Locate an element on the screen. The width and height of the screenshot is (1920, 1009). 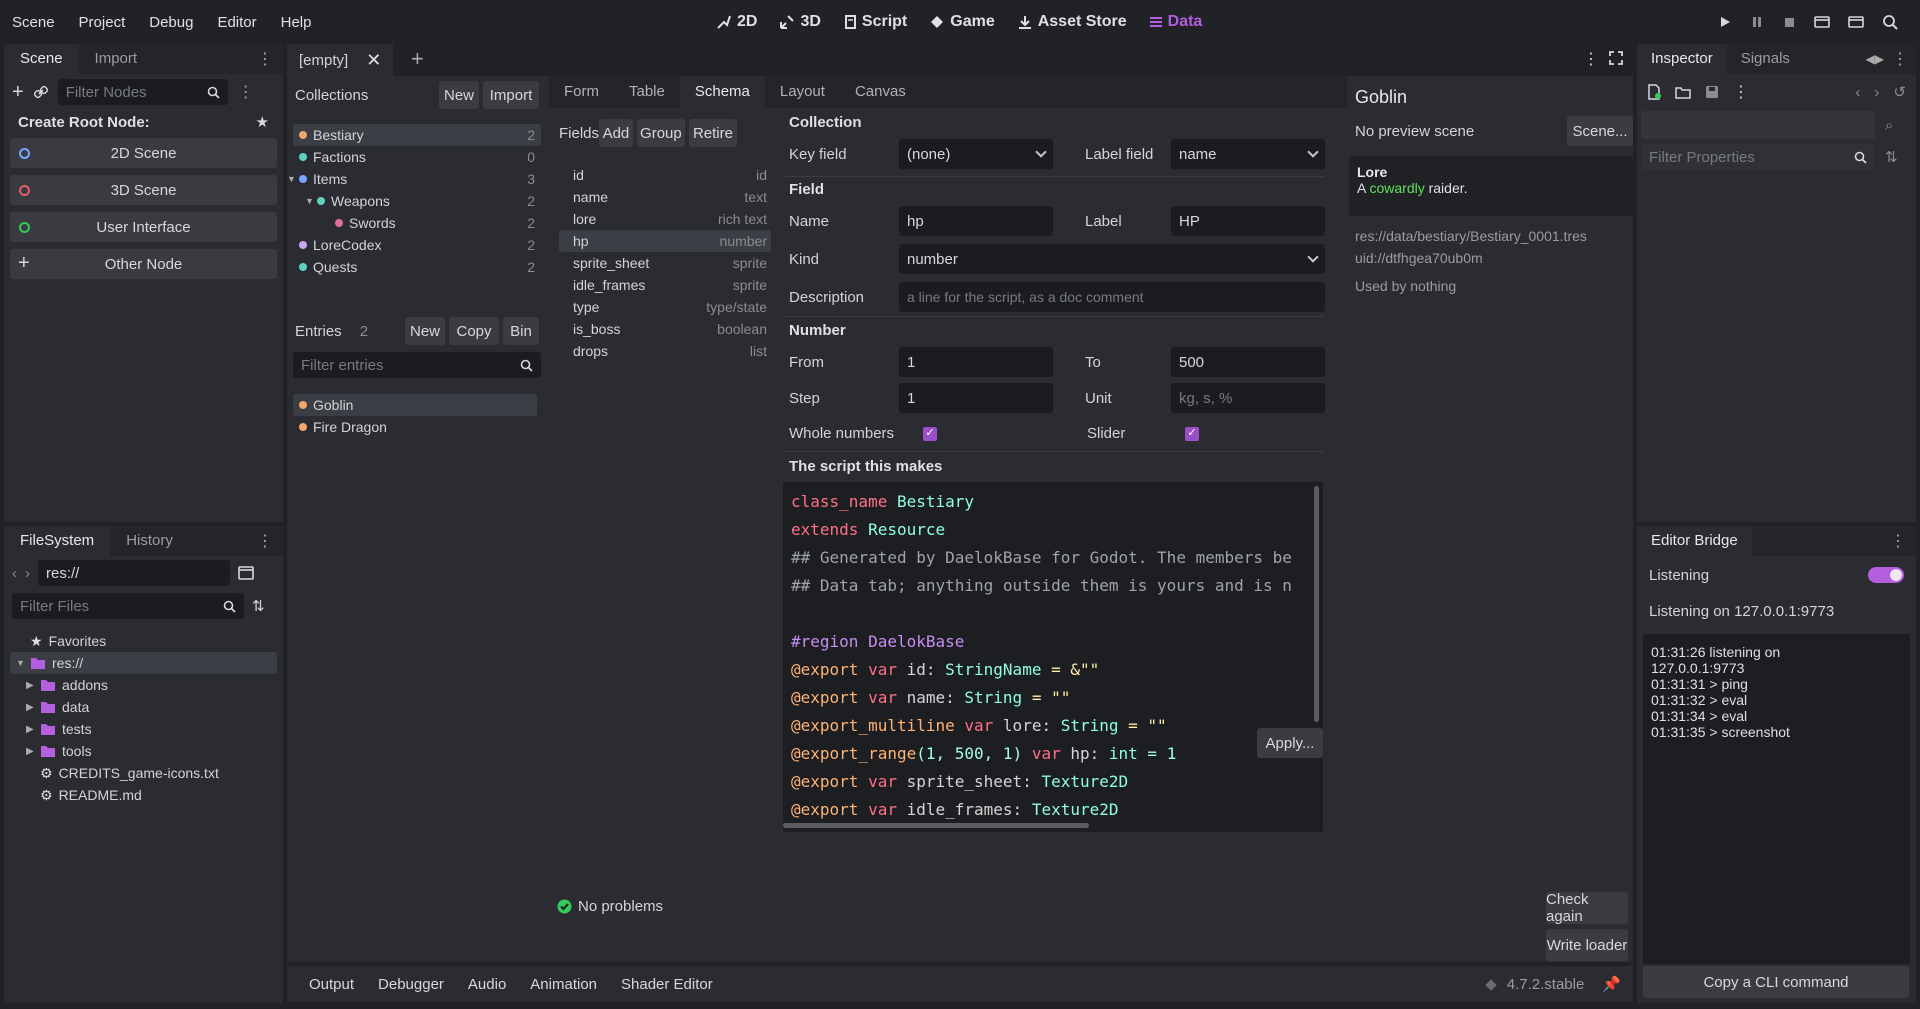
field-item: is_boss boolean is located at coordinates (665, 329).